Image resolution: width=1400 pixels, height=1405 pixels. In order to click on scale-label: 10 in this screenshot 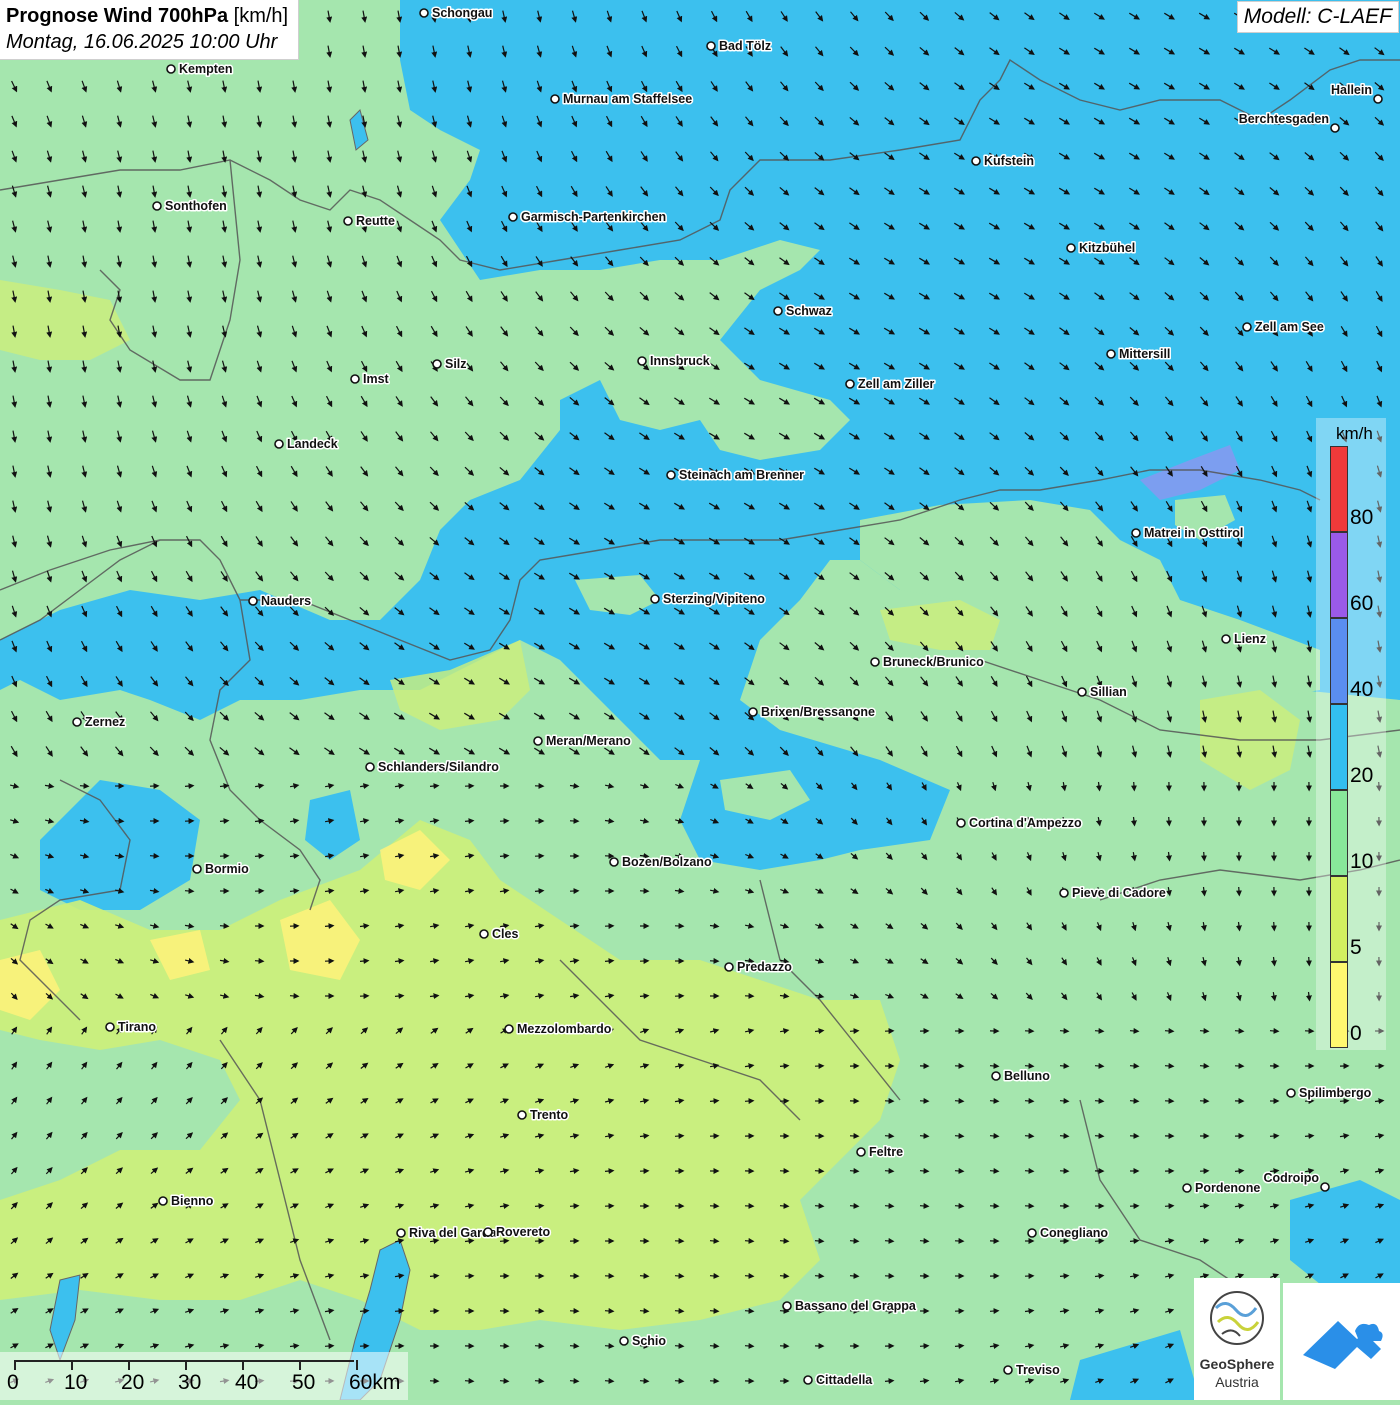, I will do `click(75, 1383)`.